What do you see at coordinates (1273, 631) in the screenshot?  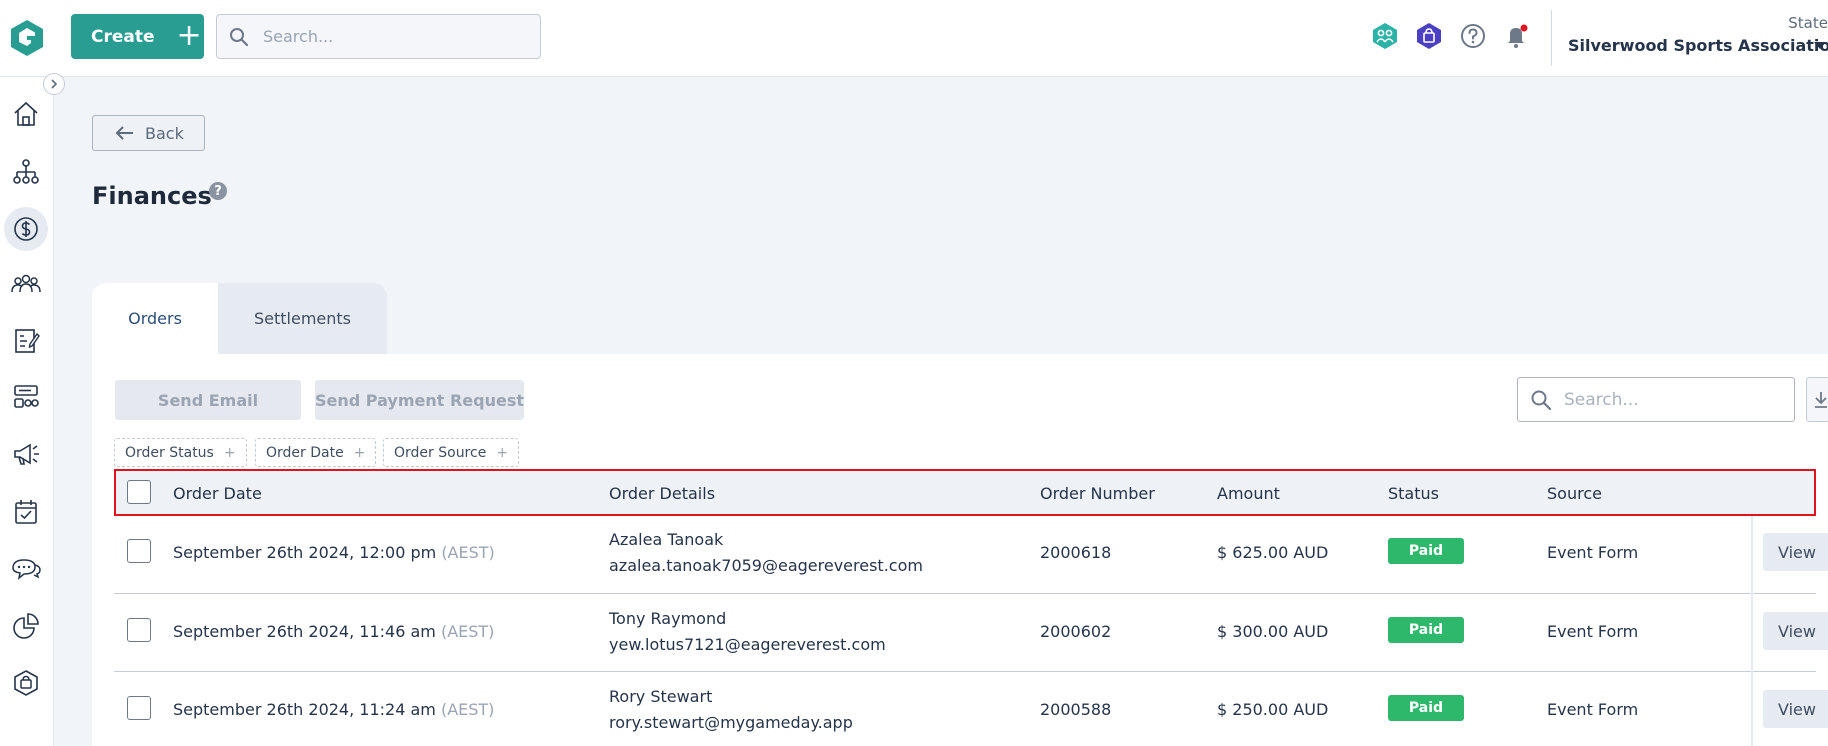 I see `order-amount: $ 300.00 AUD` at bounding box center [1273, 631].